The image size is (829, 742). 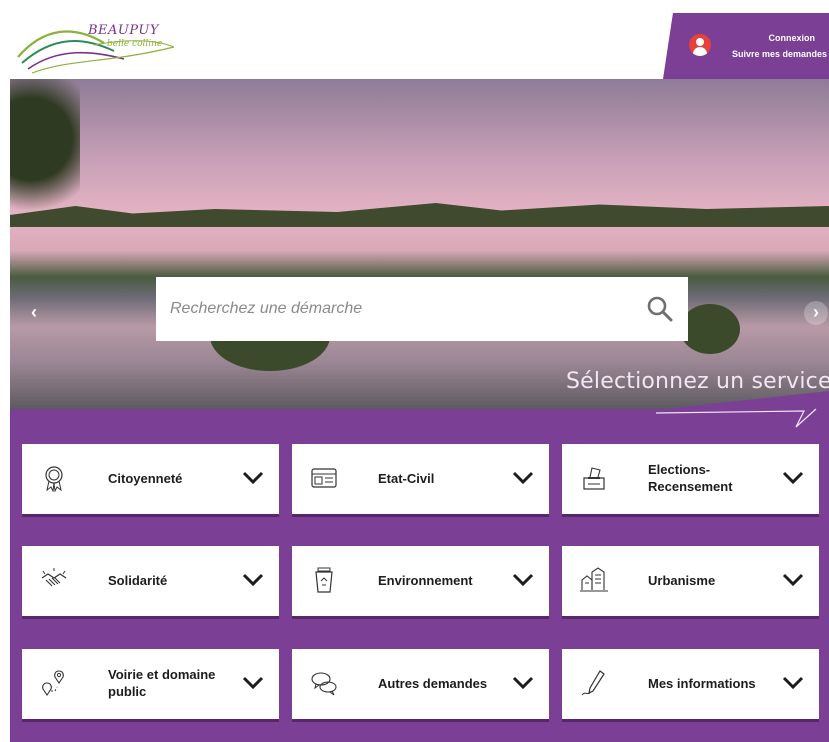 What do you see at coordinates (682, 580) in the screenshot?
I see `service-label: Urbanisme` at bounding box center [682, 580].